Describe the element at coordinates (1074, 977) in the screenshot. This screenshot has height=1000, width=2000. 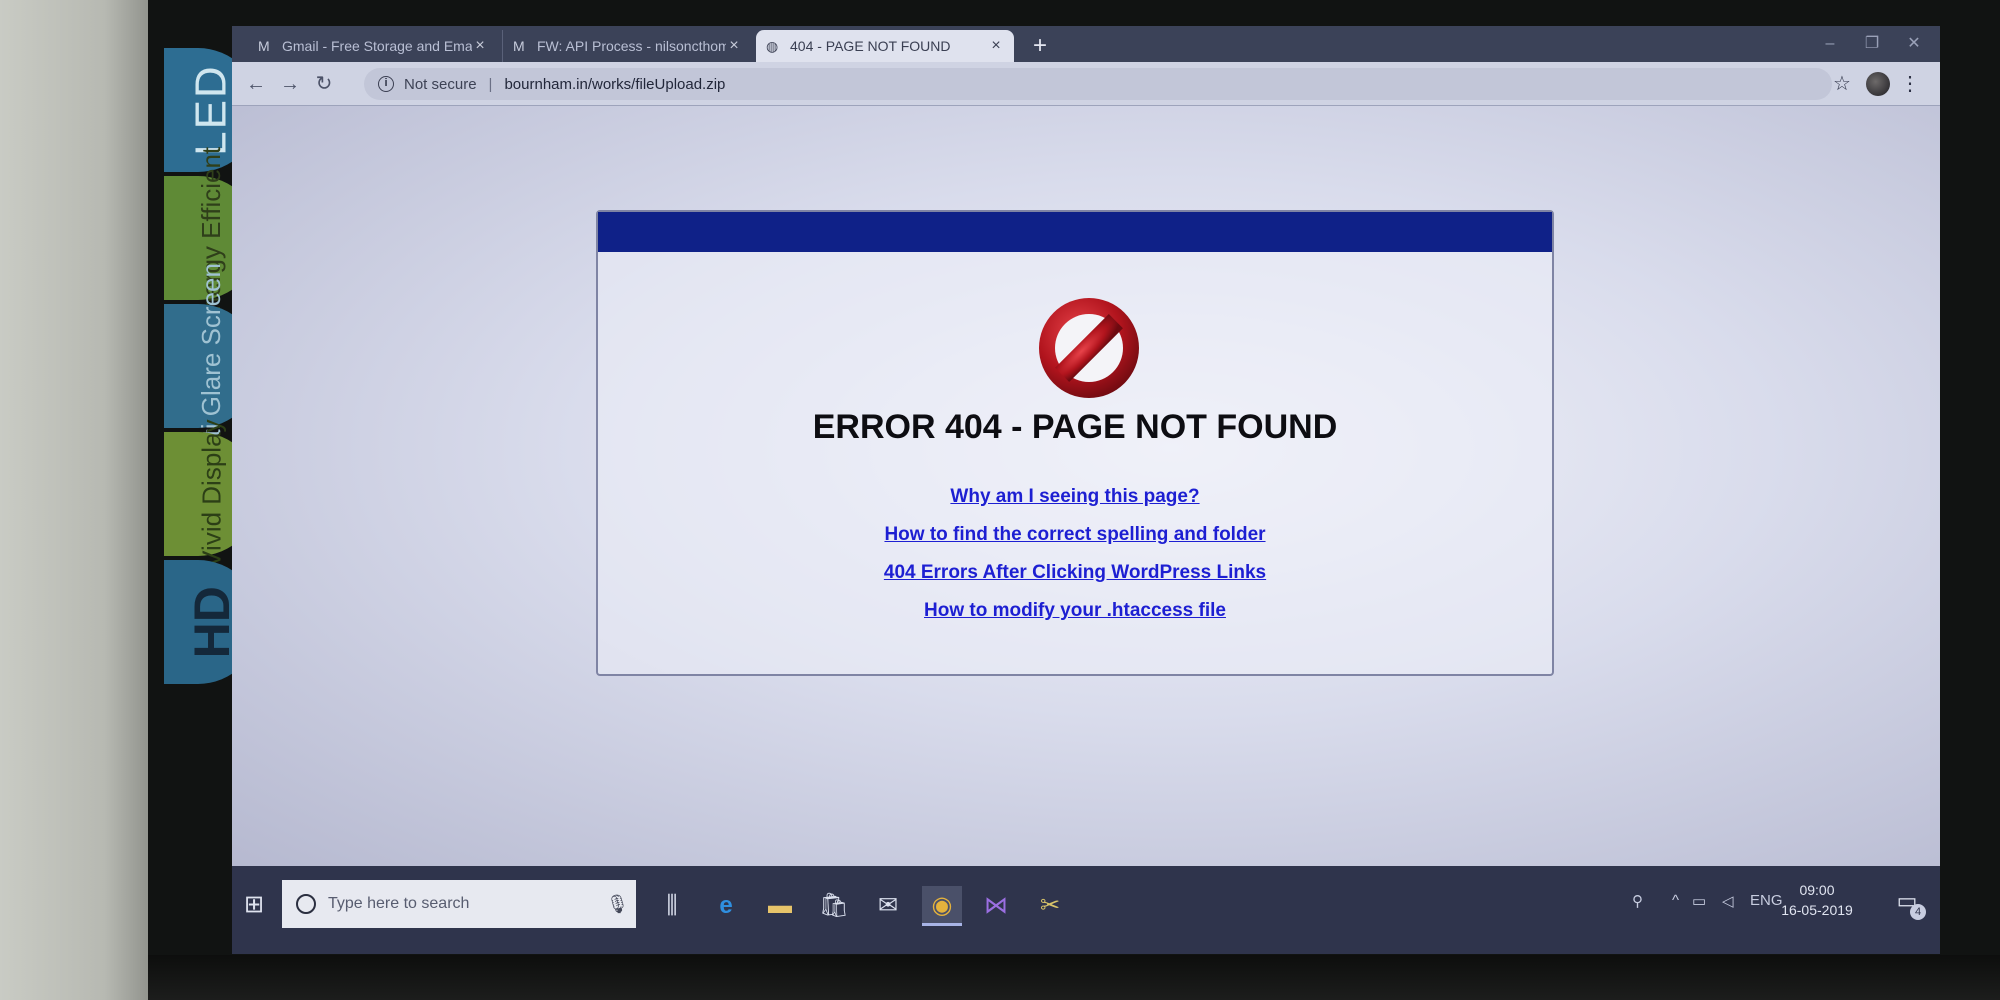
I see `monitor-bezel-bottom` at that location.